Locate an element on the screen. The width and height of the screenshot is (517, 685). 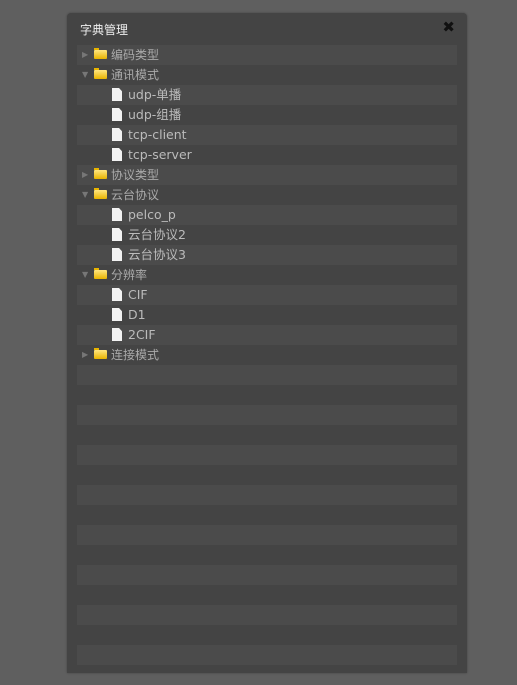
tree-node-label: 云台协议 is located at coordinates (135, 195).